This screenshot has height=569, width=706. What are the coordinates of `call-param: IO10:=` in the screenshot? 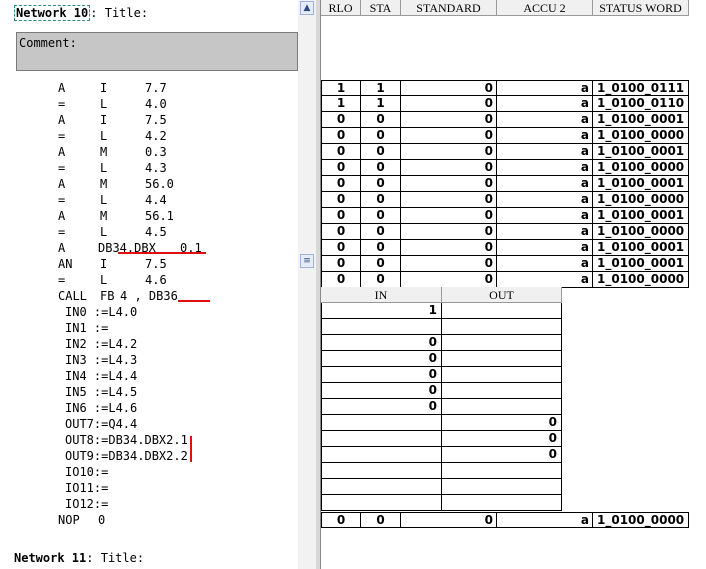 It's located at (87, 472).